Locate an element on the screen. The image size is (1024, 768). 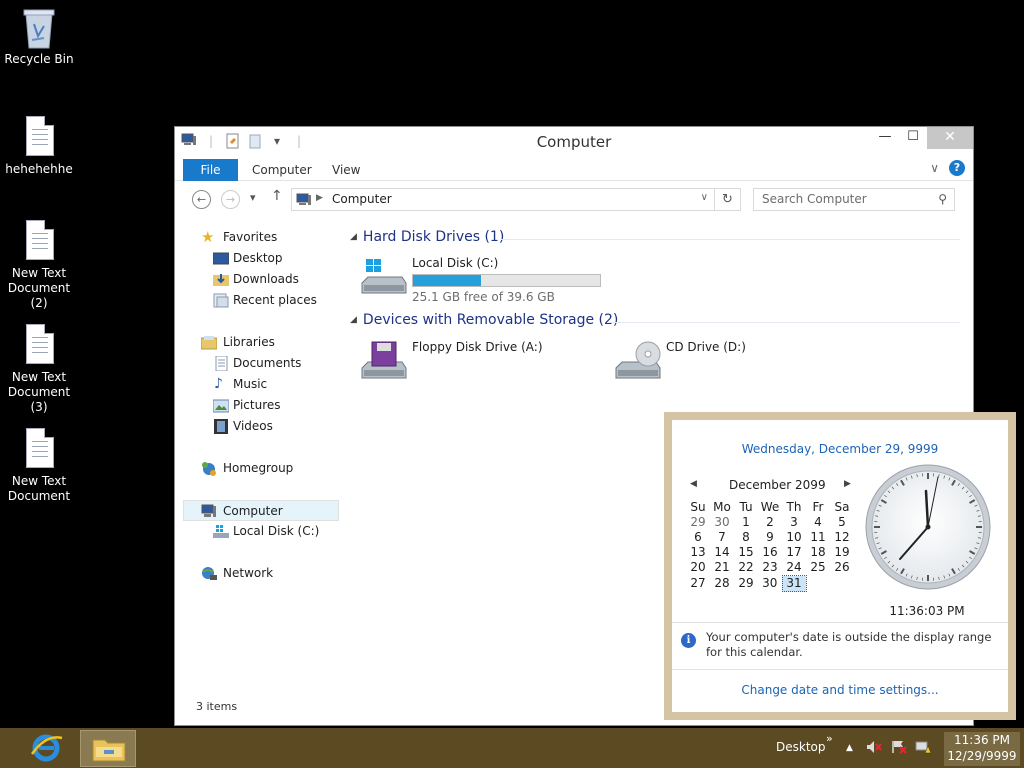
nav-item-desktop: Desktop is located at coordinates (261, 258).